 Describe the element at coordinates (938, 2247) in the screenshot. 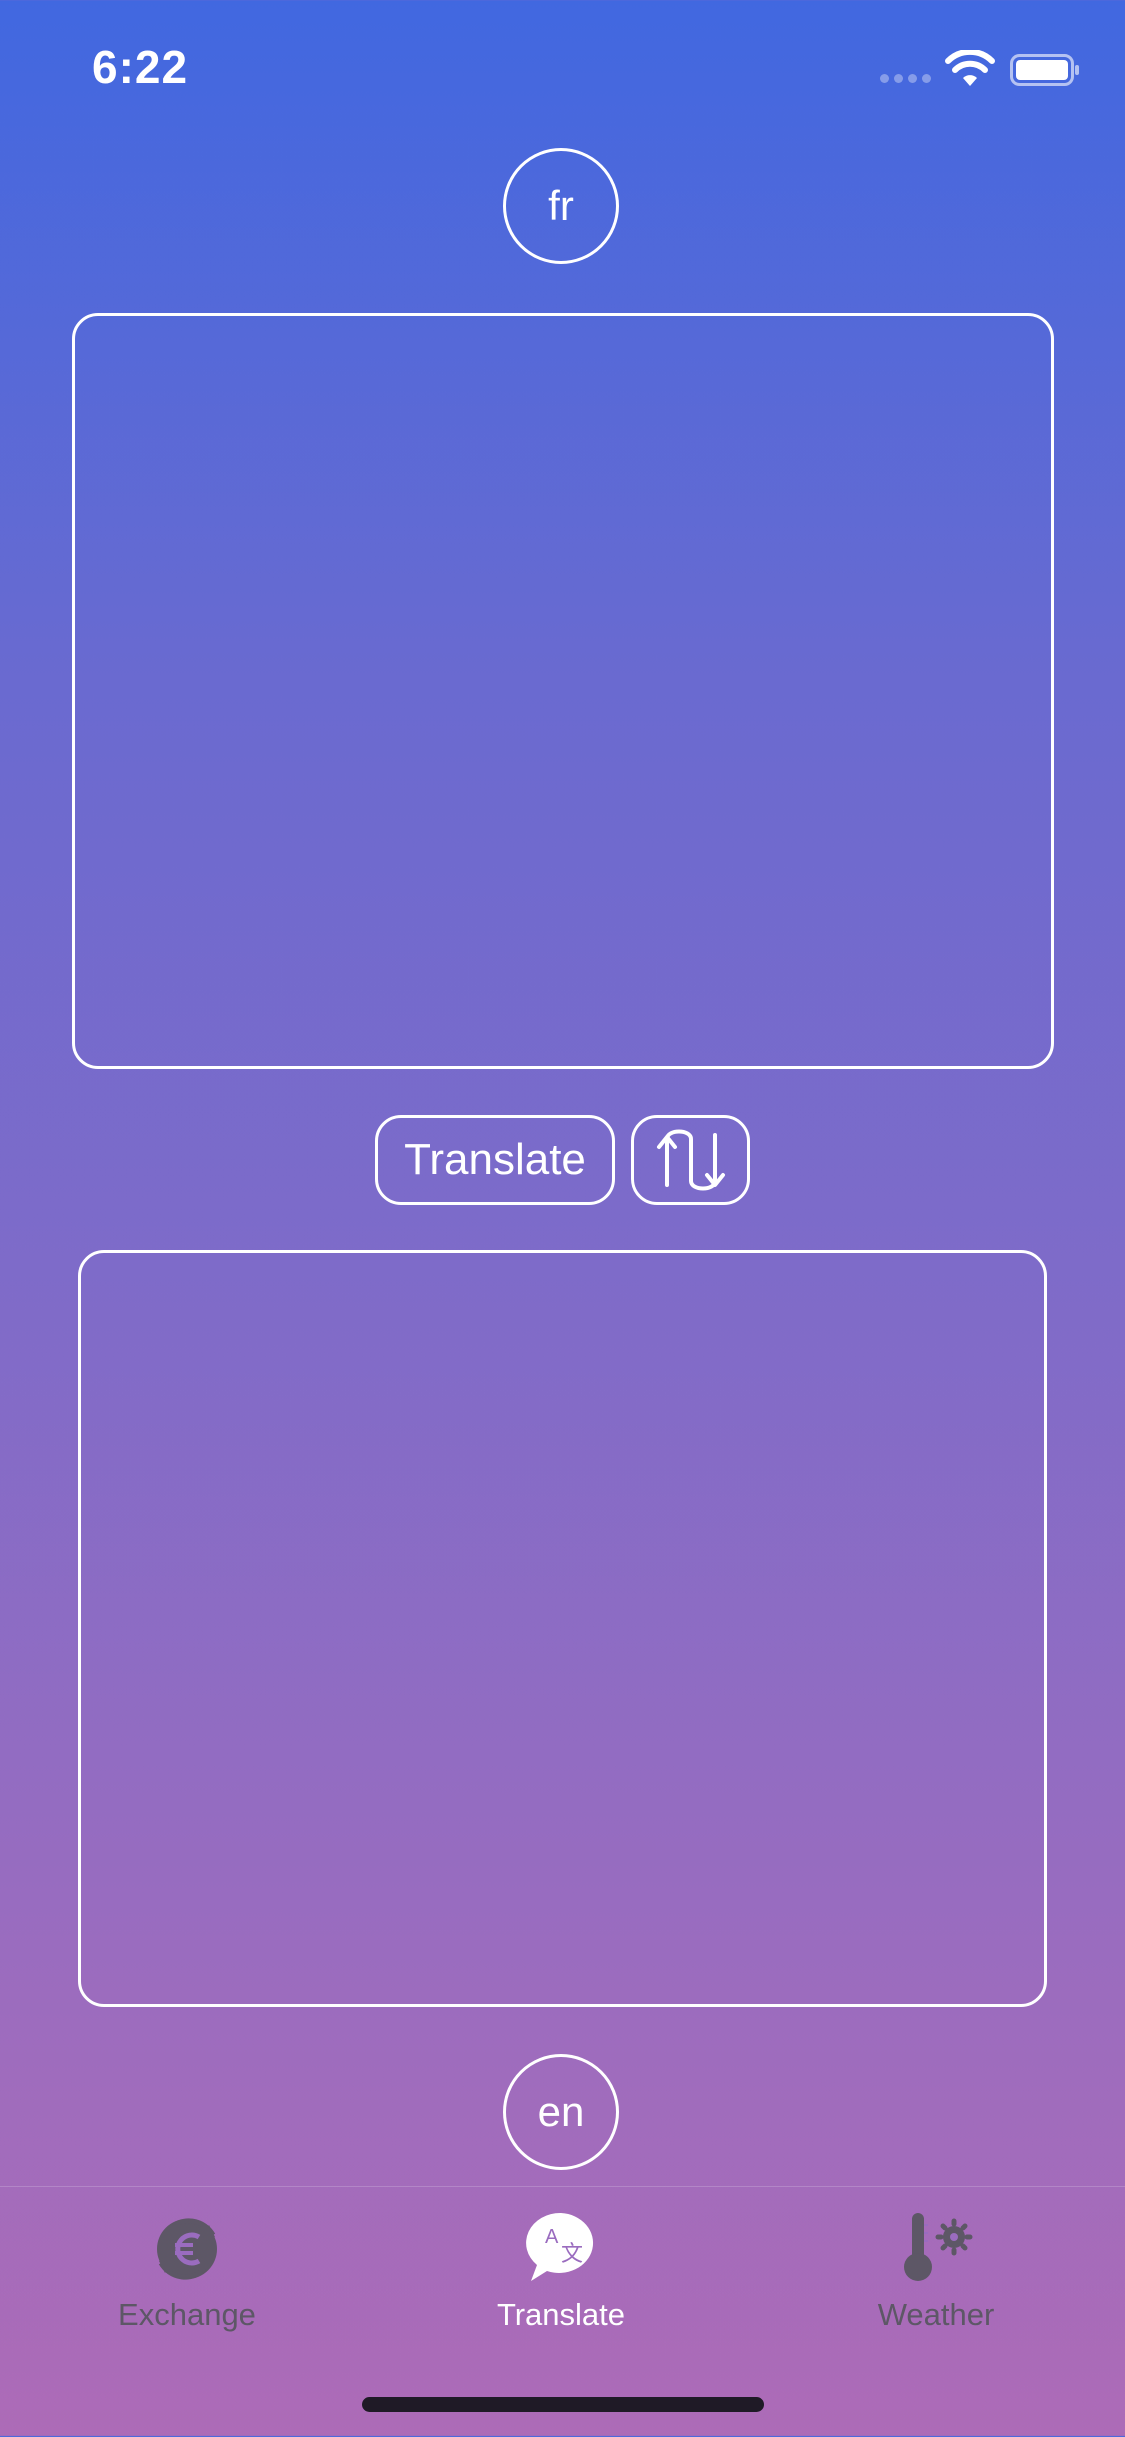

I see `thermometer-gear-icon` at that location.